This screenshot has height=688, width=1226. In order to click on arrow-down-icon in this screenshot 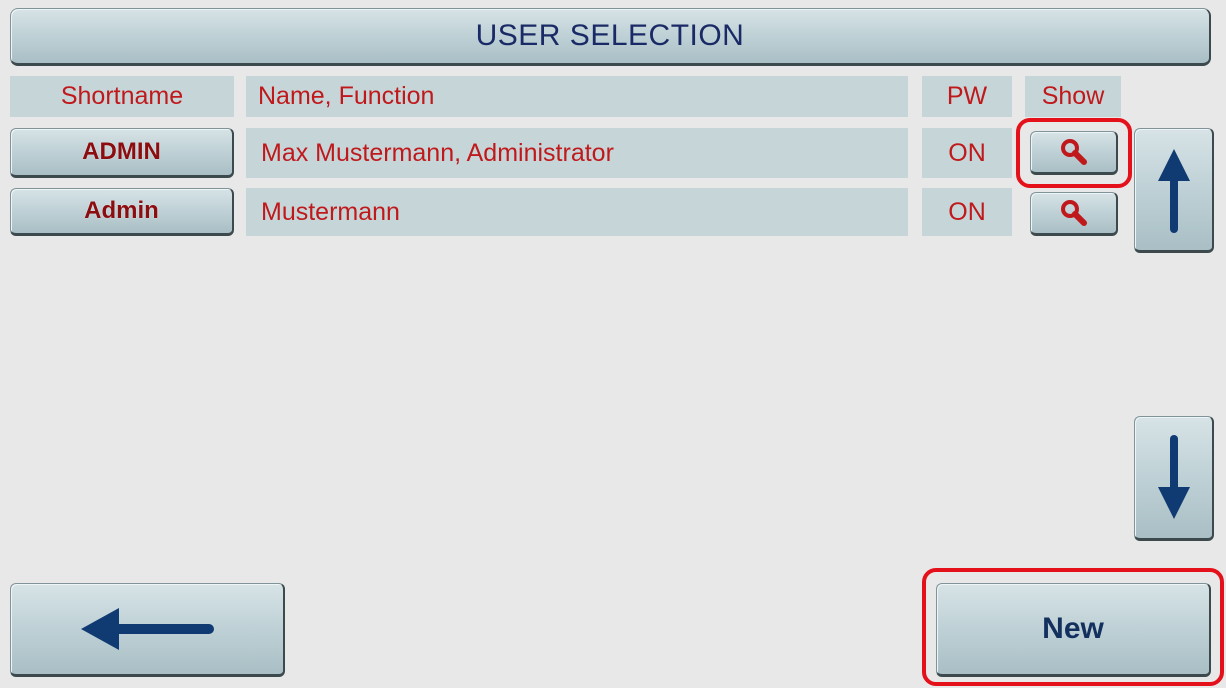, I will do `click(1173, 476)`.